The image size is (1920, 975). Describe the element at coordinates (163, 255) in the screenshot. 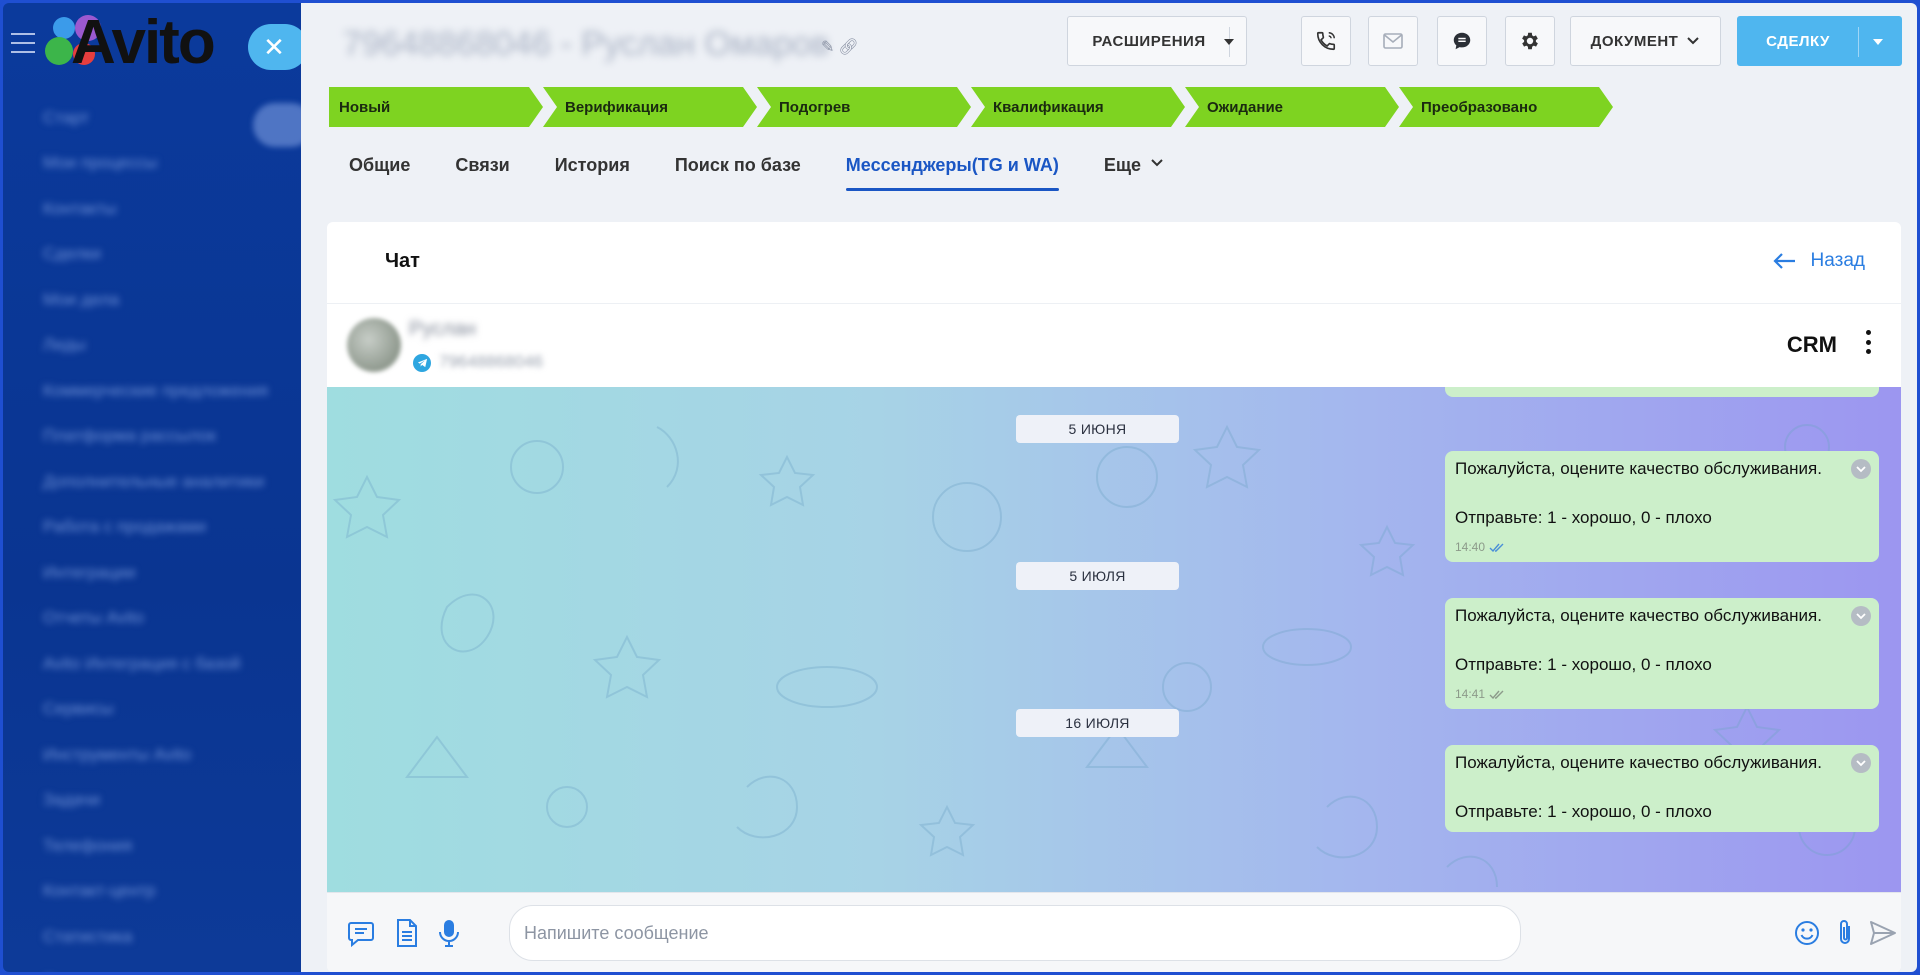

I see `sidebar-item: Сделки` at that location.